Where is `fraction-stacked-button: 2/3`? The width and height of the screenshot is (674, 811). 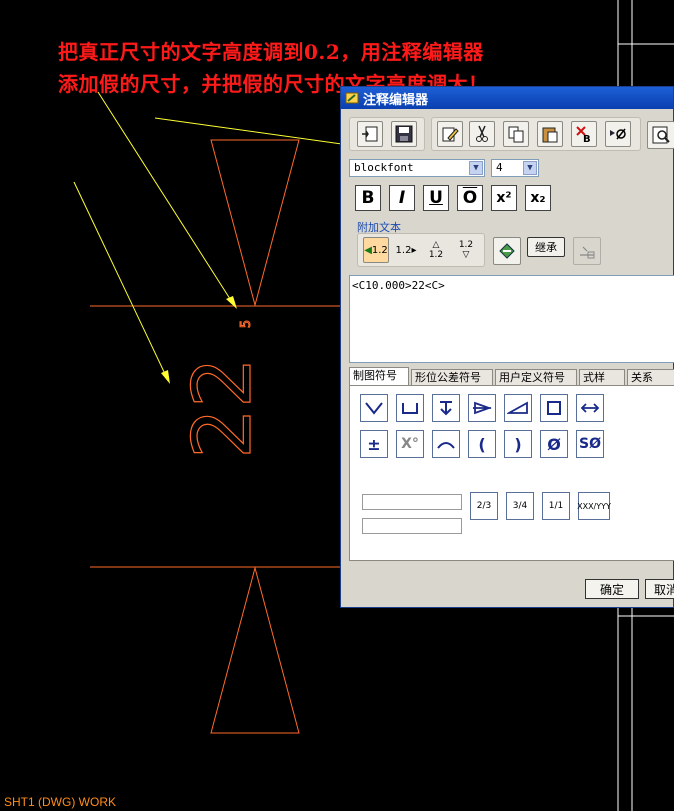 fraction-stacked-button: 2/3 is located at coordinates (484, 506).